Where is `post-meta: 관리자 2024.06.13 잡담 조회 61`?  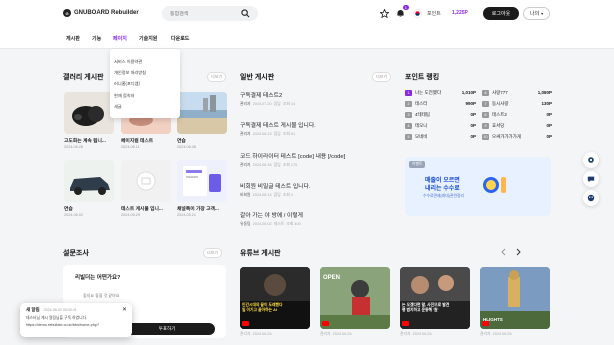 post-meta: 관리자 2024.06.13 잡담 조회 61 is located at coordinates (268, 134).